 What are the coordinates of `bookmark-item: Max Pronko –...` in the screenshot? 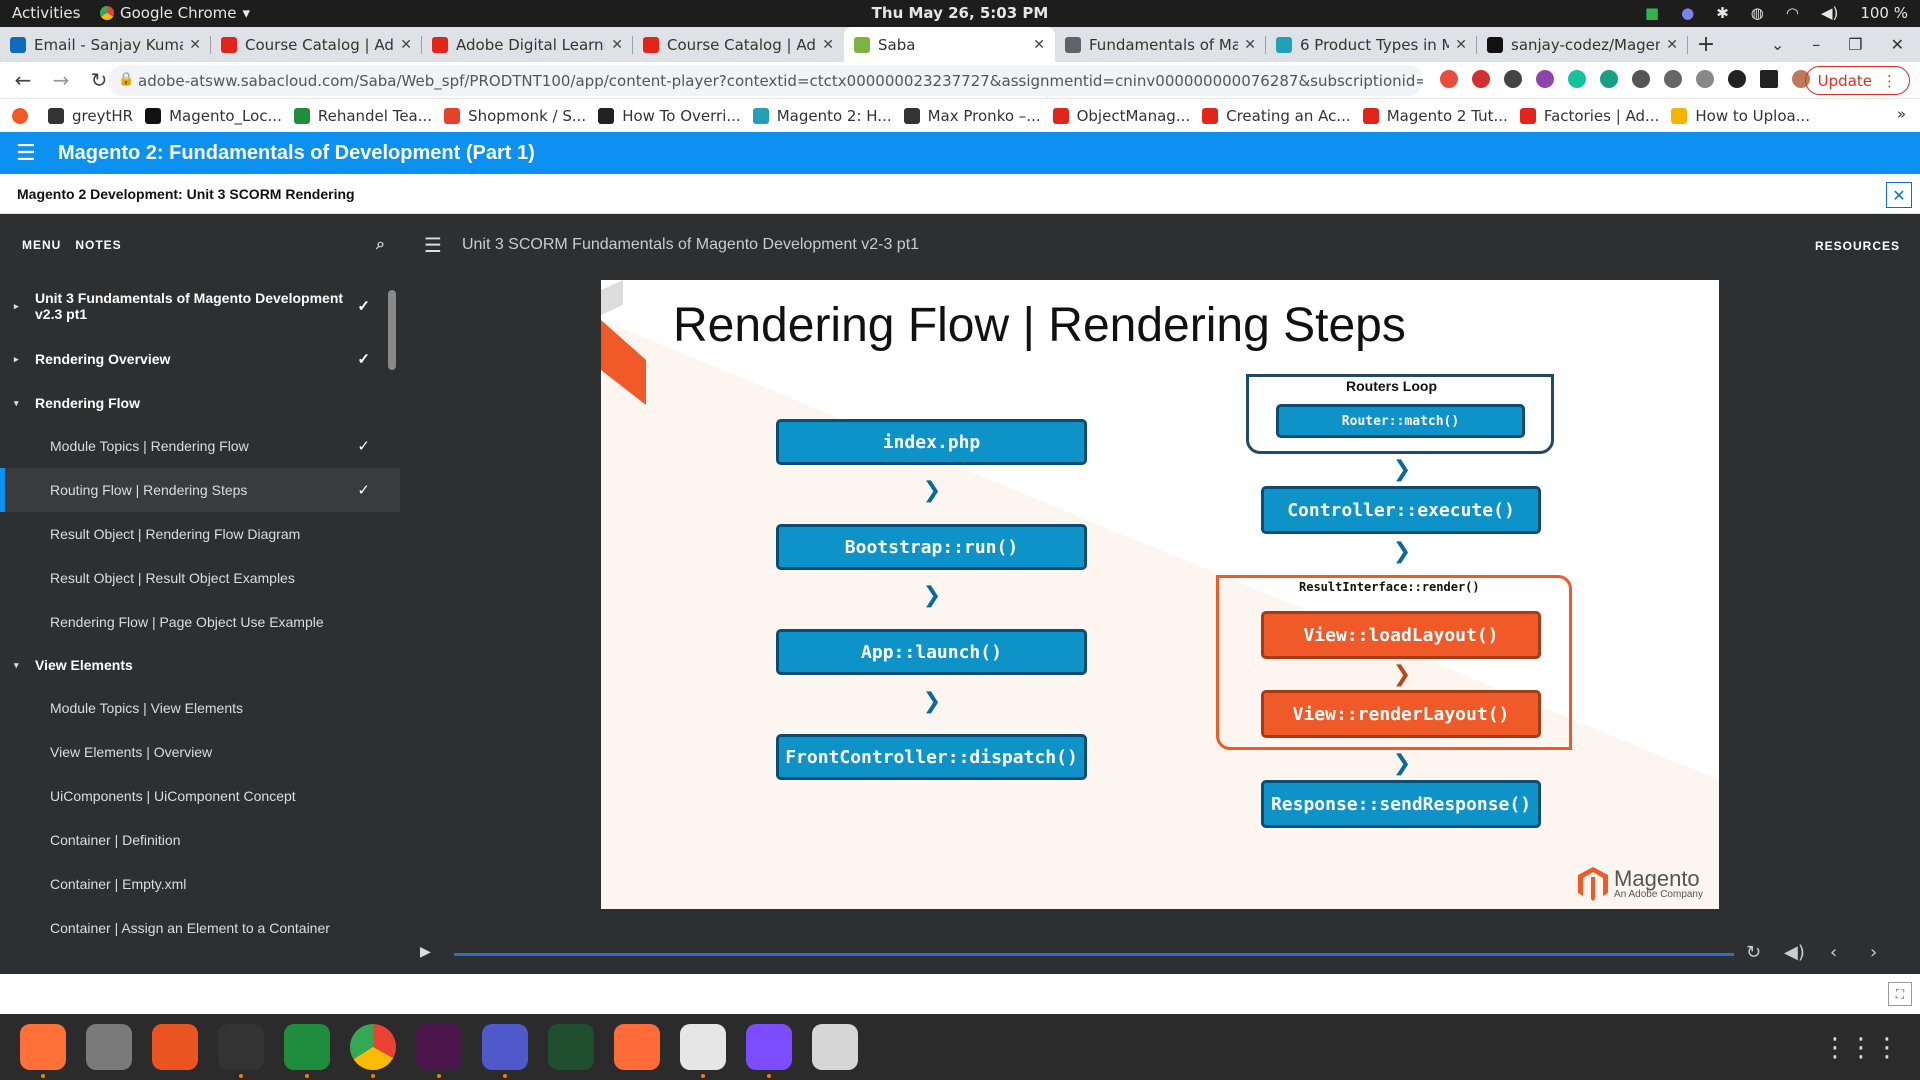 It's located at (972, 116).